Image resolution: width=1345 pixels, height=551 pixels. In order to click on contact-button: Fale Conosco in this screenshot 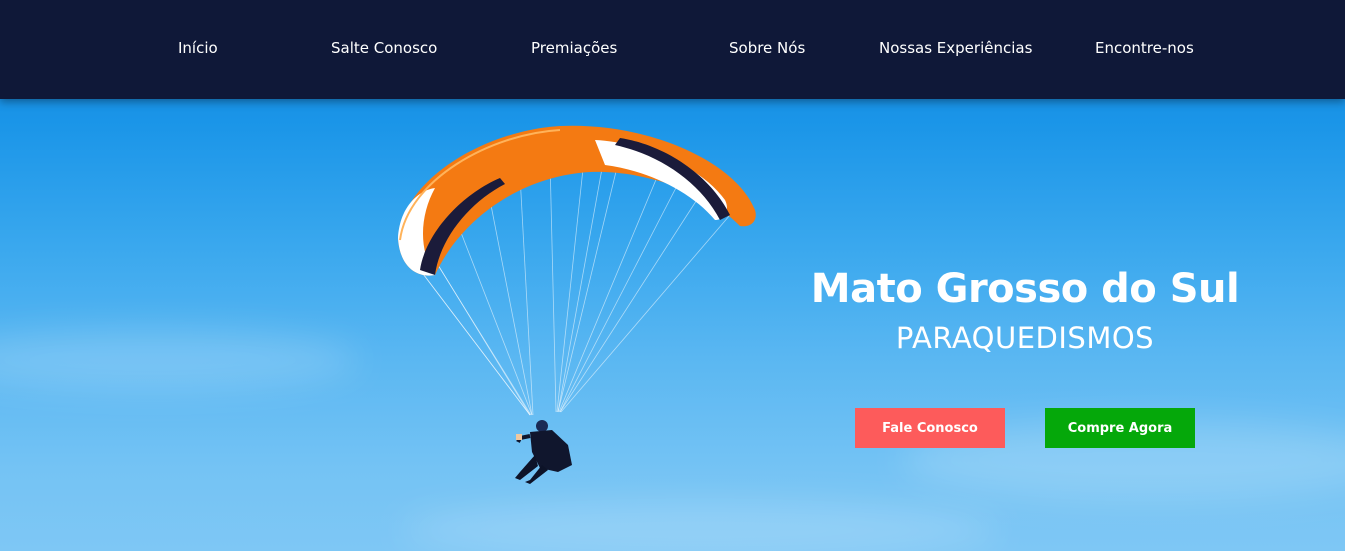, I will do `click(930, 428)`.